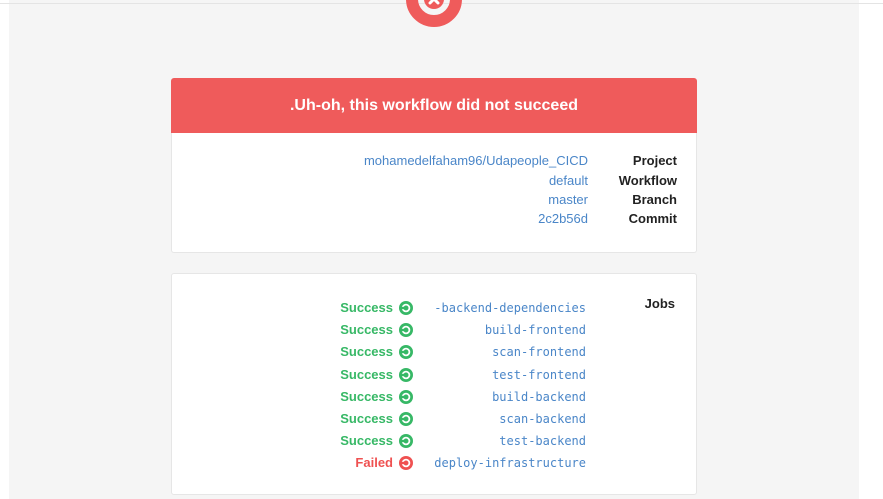 The image size is (883, 499). I want to click on commit-link: 2c2b56d, so click(563, 218).